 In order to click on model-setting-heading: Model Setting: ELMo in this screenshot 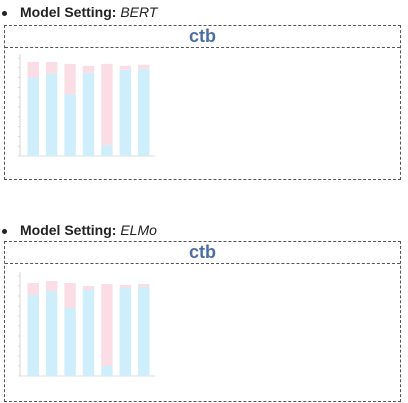, I will do `click(88, 230)`.